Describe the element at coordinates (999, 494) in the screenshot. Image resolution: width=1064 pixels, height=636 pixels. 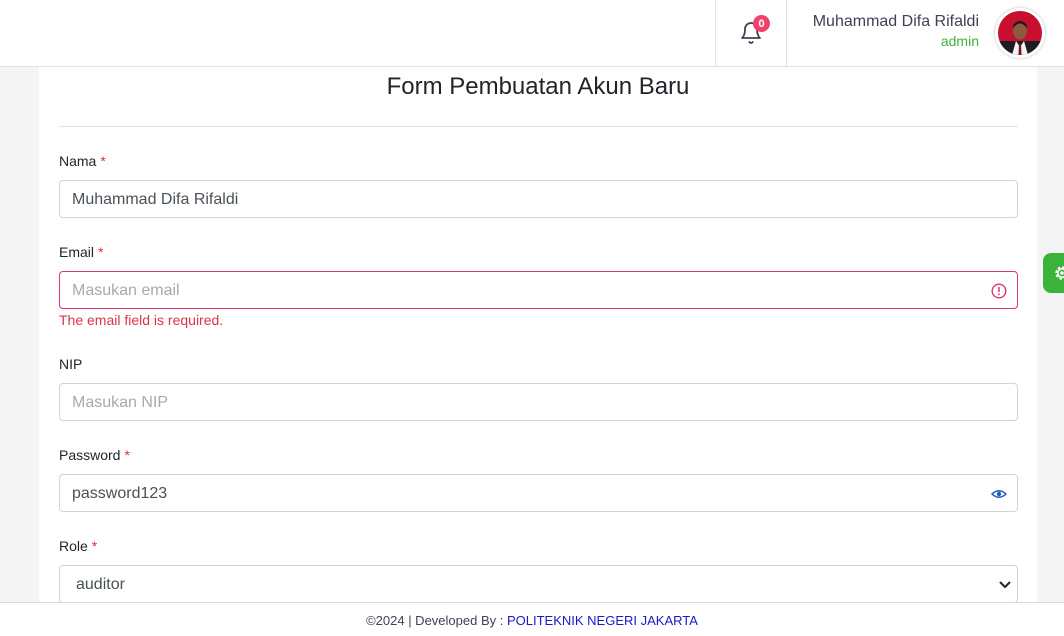
I see `eye-icon` at that location.